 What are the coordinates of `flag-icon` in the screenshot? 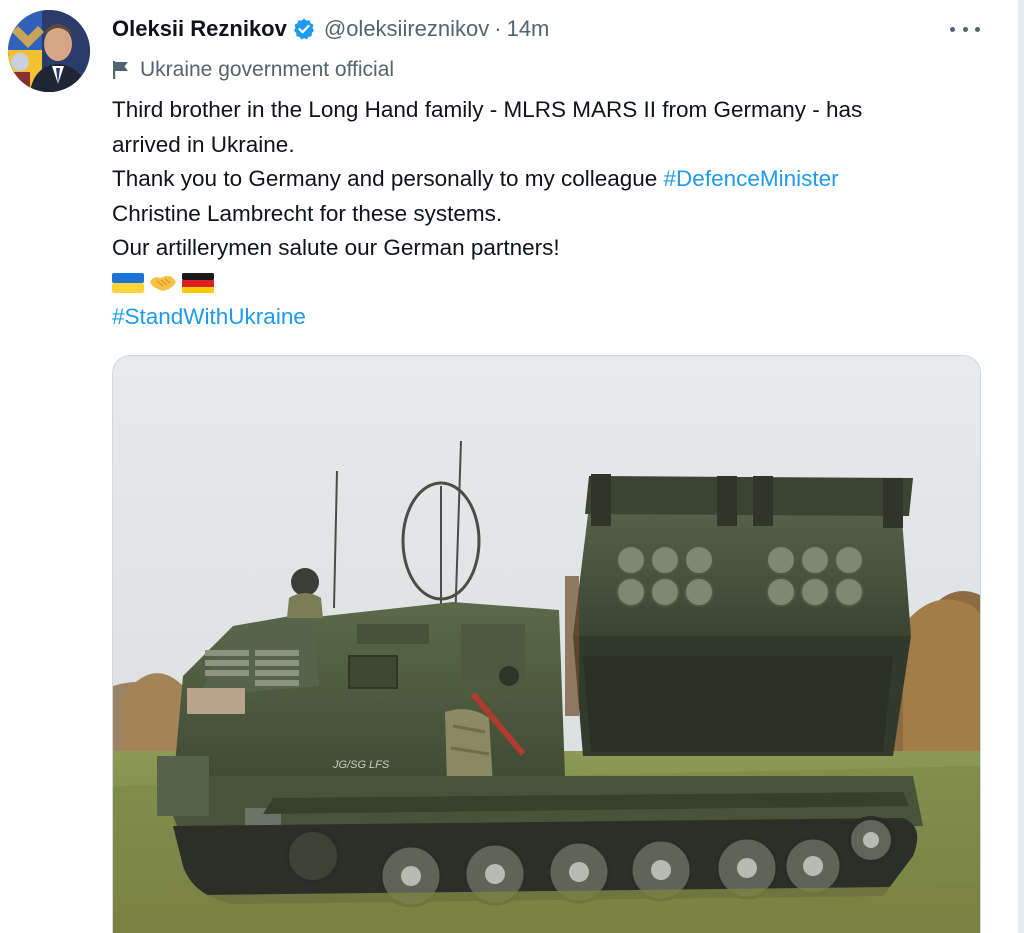 It's located at (120, 70).